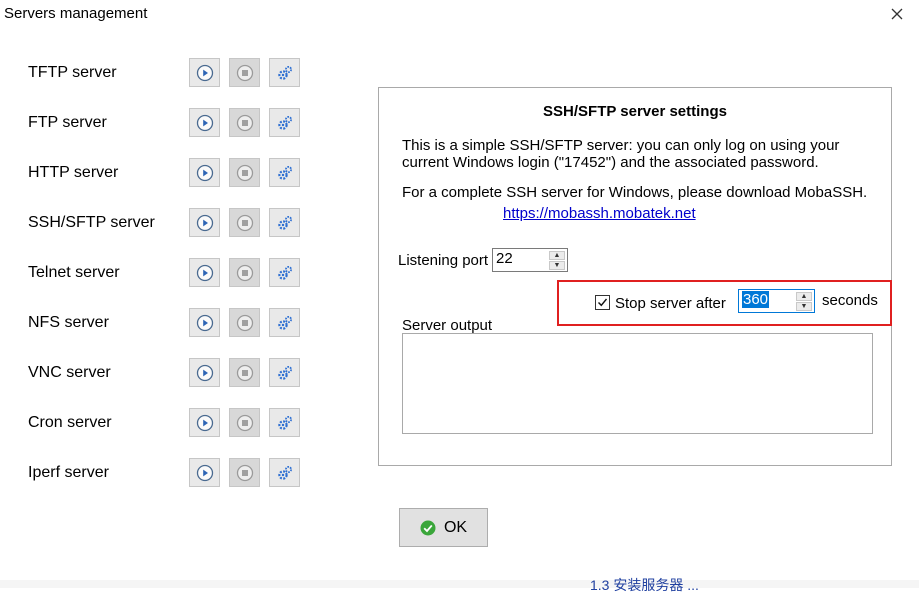 Image resolution: width=919 pixels, height=595 pixels. I want to click on server-label: VNC server, so click(69, 372).